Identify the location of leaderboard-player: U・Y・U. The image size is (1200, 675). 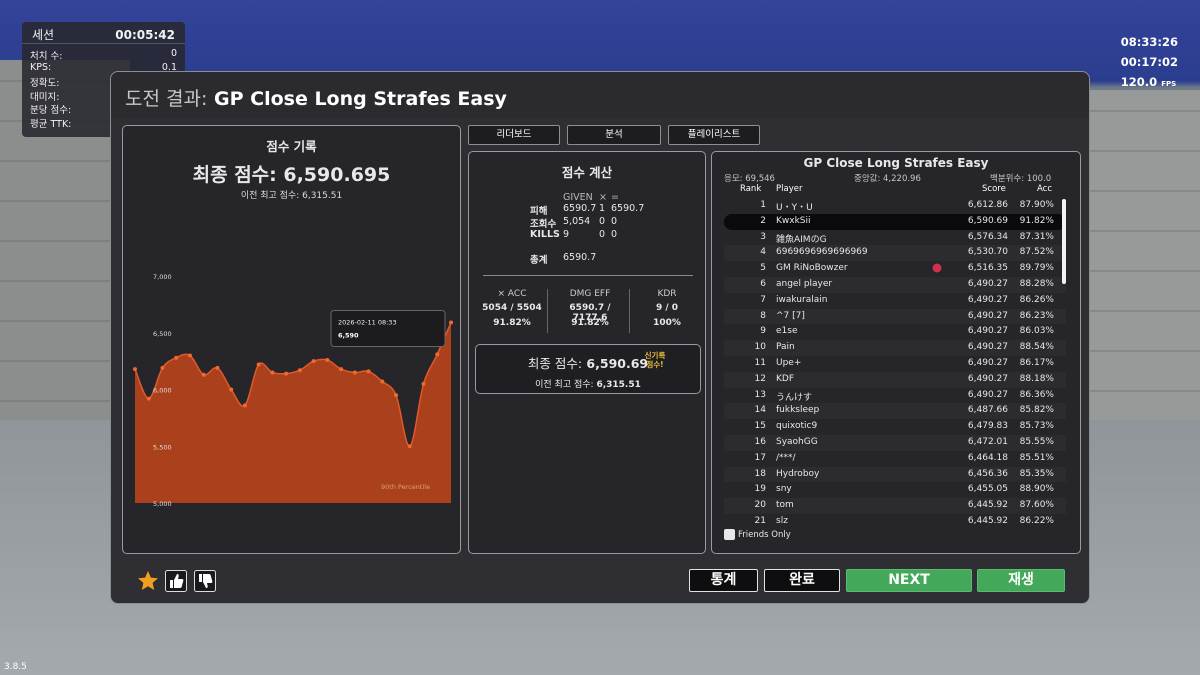
(794, 206).